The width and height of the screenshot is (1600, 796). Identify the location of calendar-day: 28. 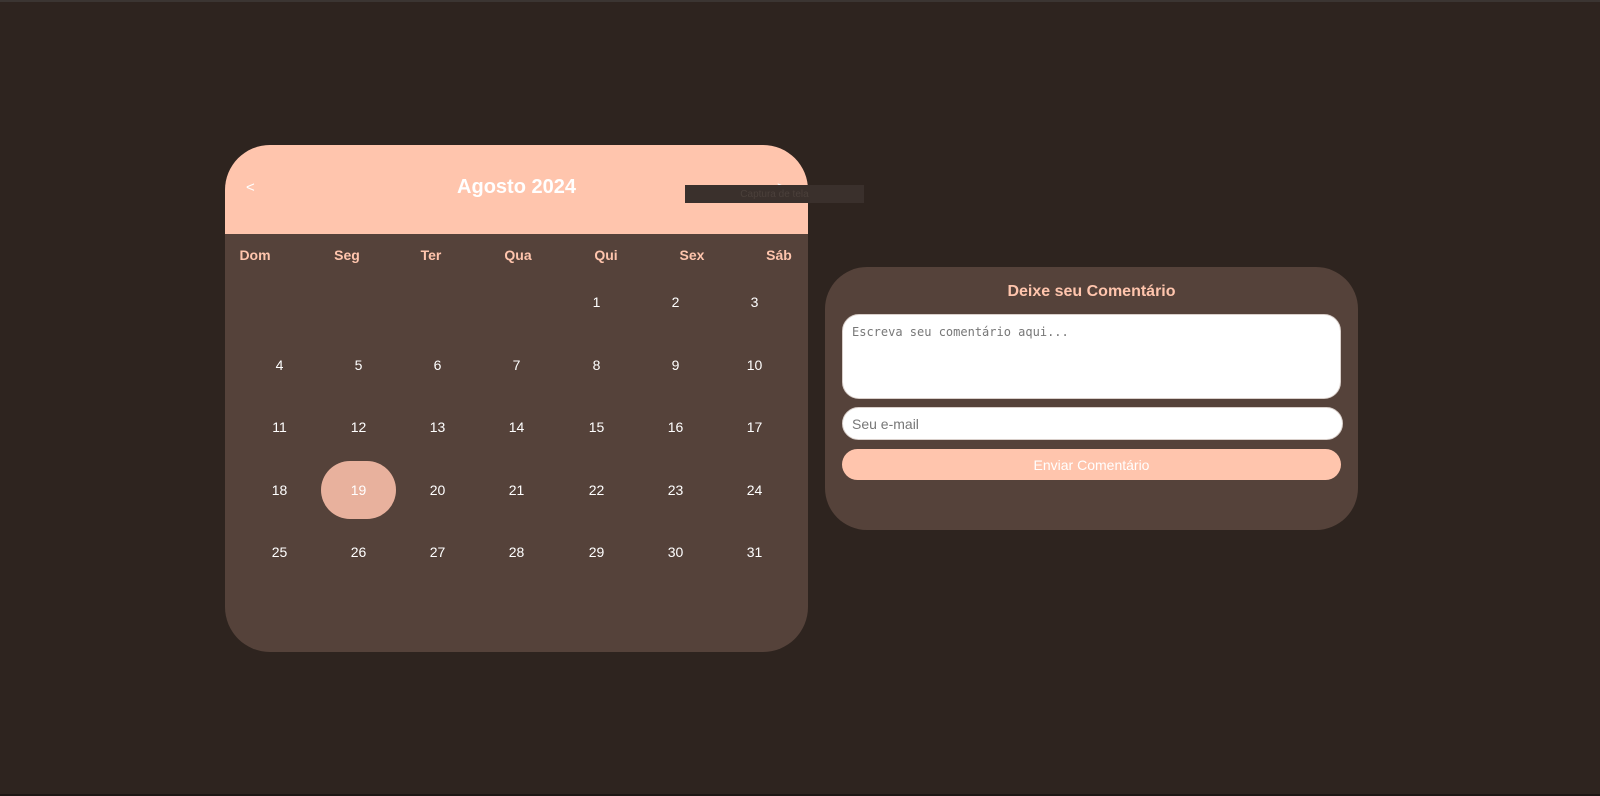
(516, 552).